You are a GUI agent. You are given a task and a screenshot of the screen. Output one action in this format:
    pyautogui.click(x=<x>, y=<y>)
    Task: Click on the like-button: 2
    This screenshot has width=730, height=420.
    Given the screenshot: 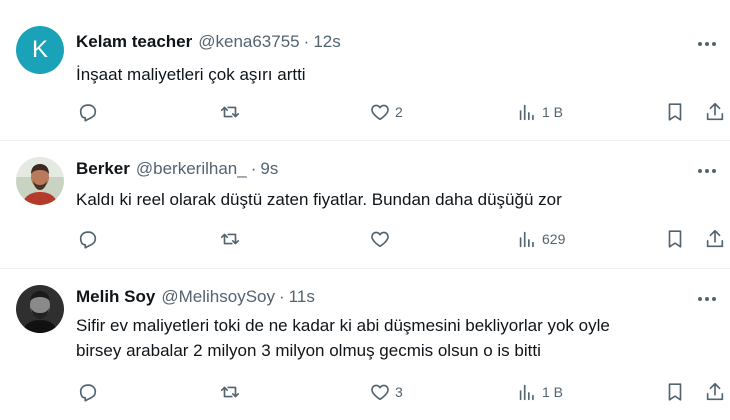 What is the action you would take?
    pyautogui.click(x=386, y=112)
    